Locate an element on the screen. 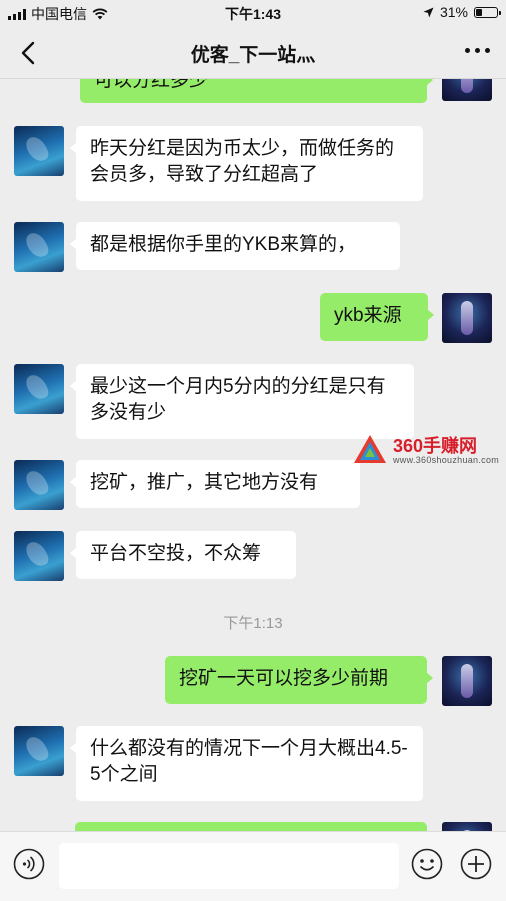 This screenshot has width=506, height=901. plus-icon is located at coordinates (476, 864).